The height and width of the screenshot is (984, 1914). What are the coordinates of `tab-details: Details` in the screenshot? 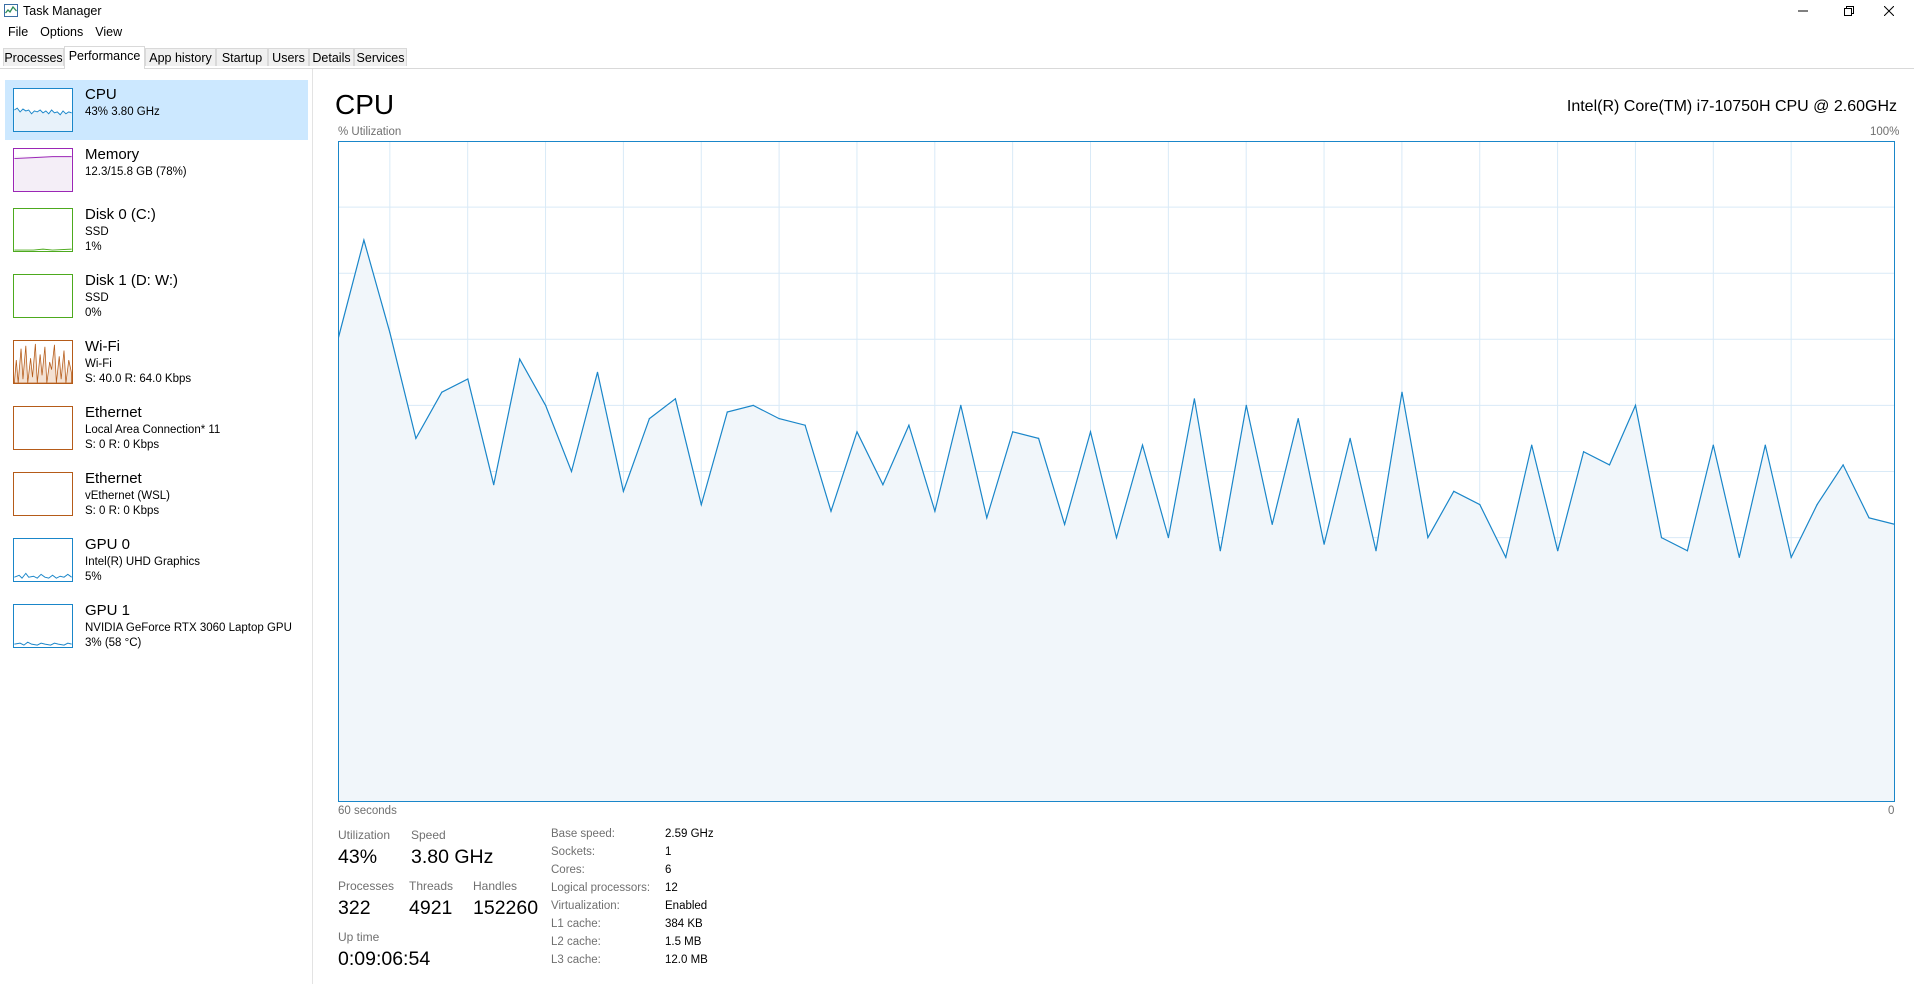 It's located at (331, 57).